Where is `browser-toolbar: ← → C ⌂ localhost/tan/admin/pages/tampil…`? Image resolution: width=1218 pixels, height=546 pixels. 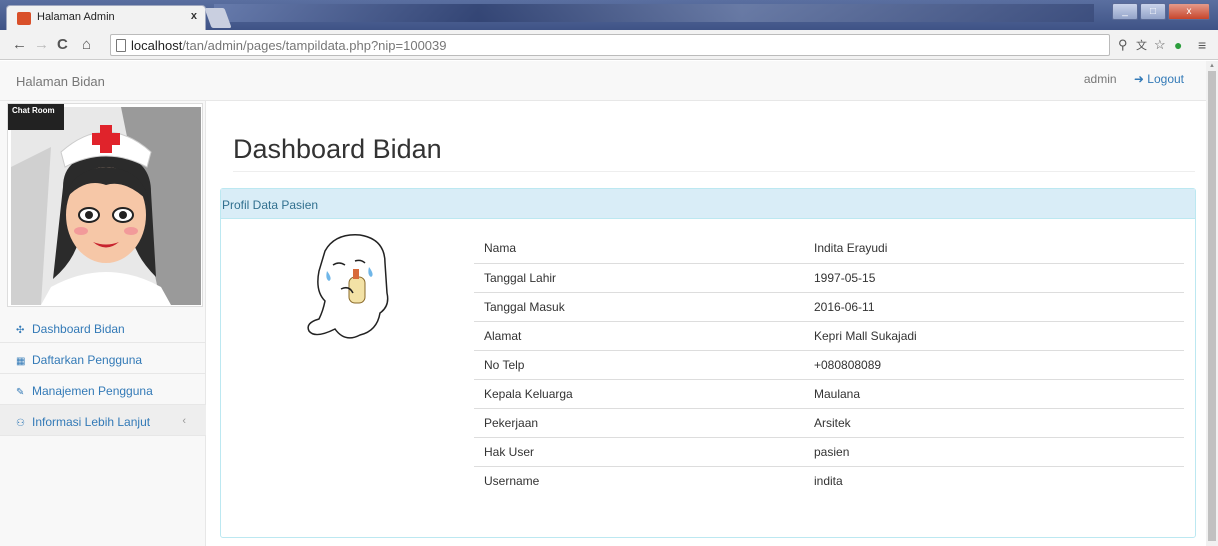
browser-toolbar: ← → C ⌂ localhost/tan/admin/pages/tampil… is located at coordinates (609, 45).